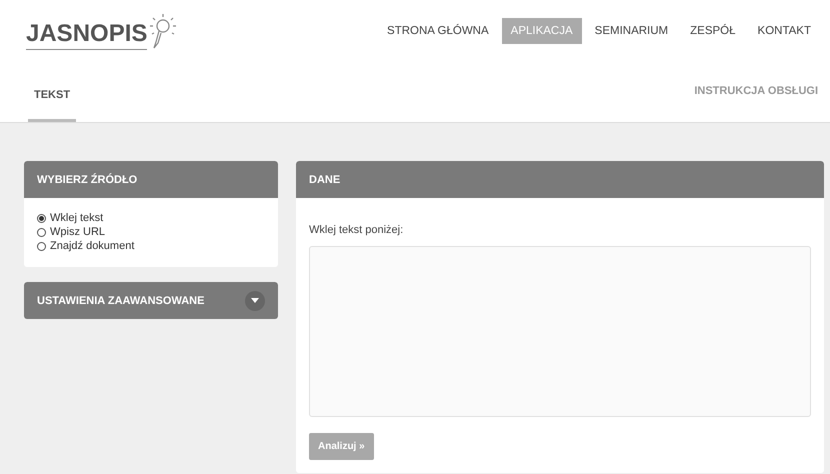  Describe the element at coordinates (784, 31) in the screenshot. I see `nav-link: KONTAKT` at that location.